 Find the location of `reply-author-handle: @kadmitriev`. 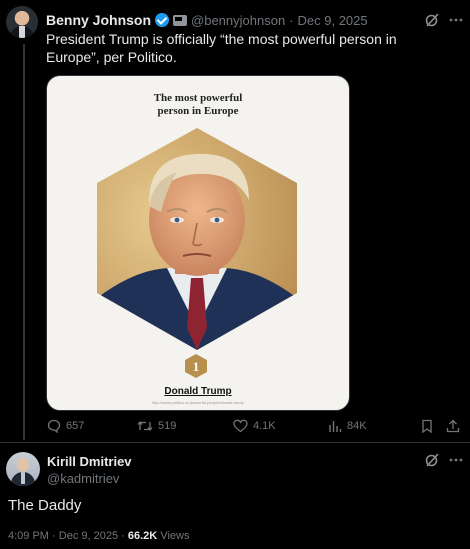

reply-author-handle: @kadmitriev is located at coordinates (83, 478).